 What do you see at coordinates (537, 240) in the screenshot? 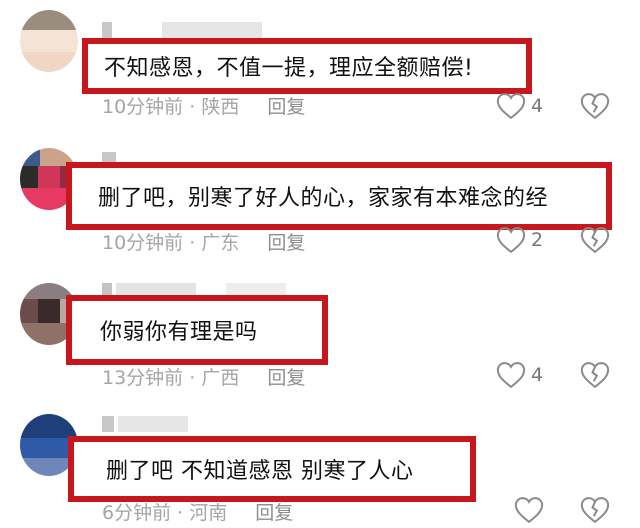
I see `like-count: 2` at bounding box center [537, 240].